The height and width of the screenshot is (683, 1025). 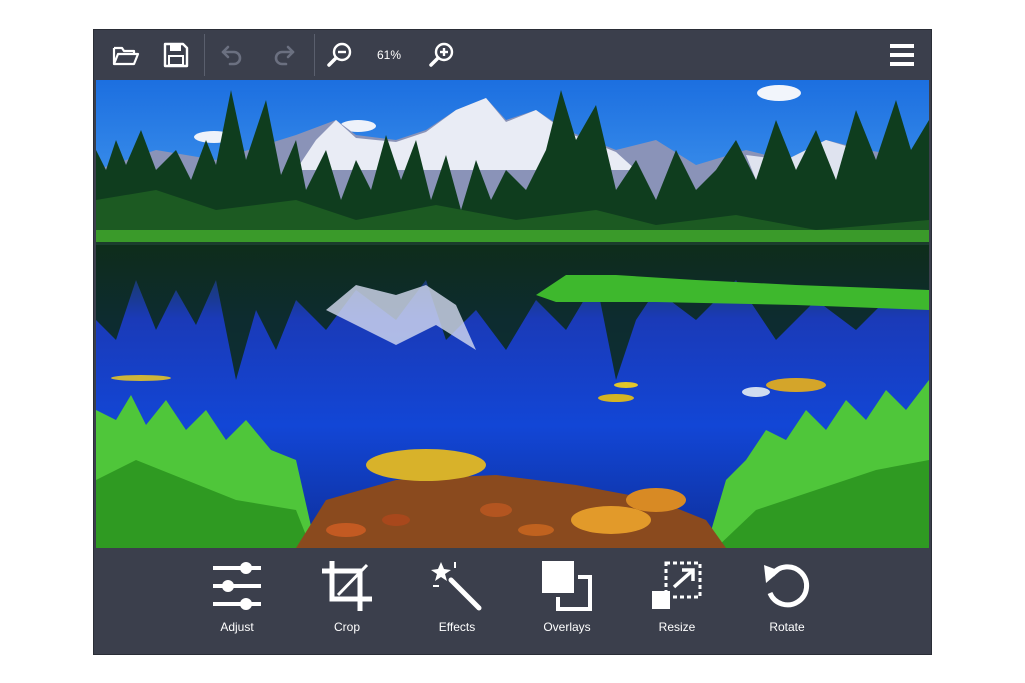 I want to click on sliders-icon, so click(x=237, y=586).